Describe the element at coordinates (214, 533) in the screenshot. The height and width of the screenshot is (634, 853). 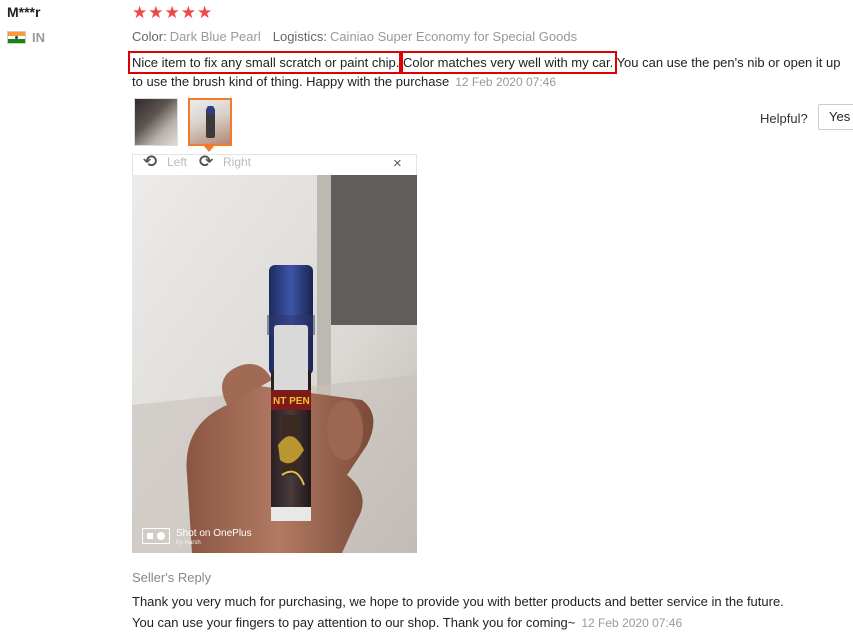
I see `watermark-text: Shot on OnePlus` at that location.